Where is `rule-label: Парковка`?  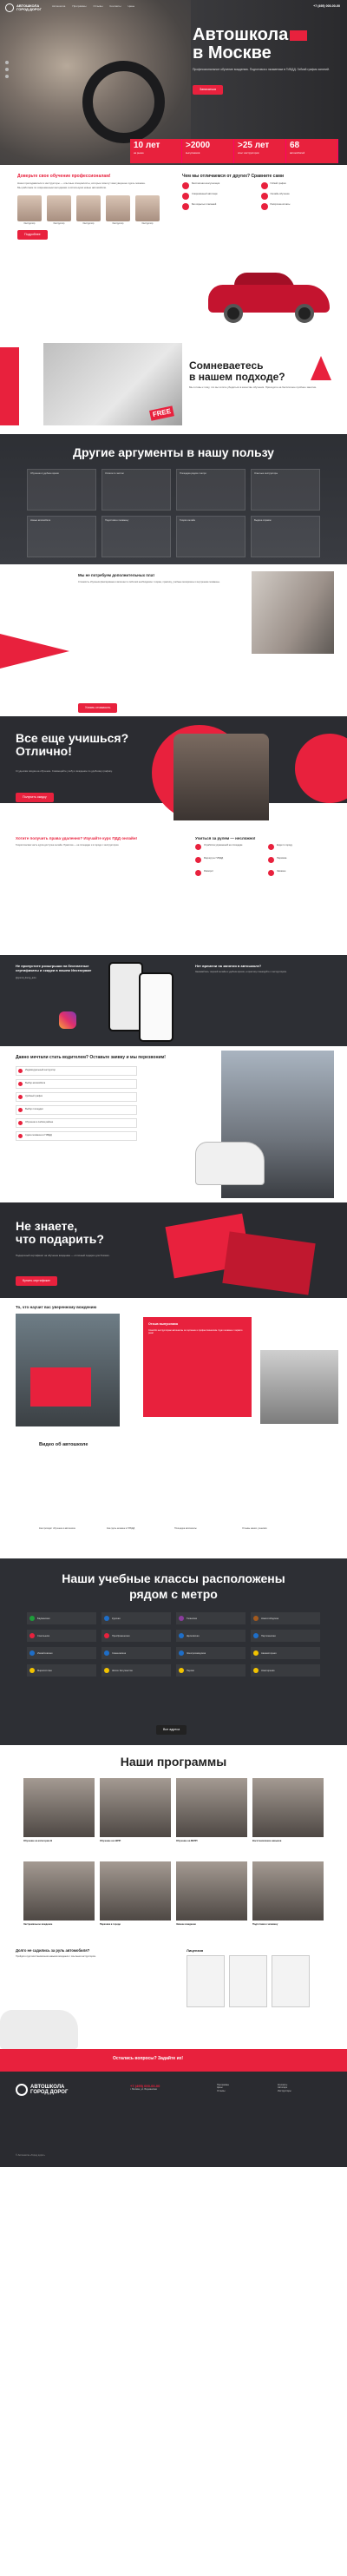 rule-label: Парковка is located at coordinates (282, 858).